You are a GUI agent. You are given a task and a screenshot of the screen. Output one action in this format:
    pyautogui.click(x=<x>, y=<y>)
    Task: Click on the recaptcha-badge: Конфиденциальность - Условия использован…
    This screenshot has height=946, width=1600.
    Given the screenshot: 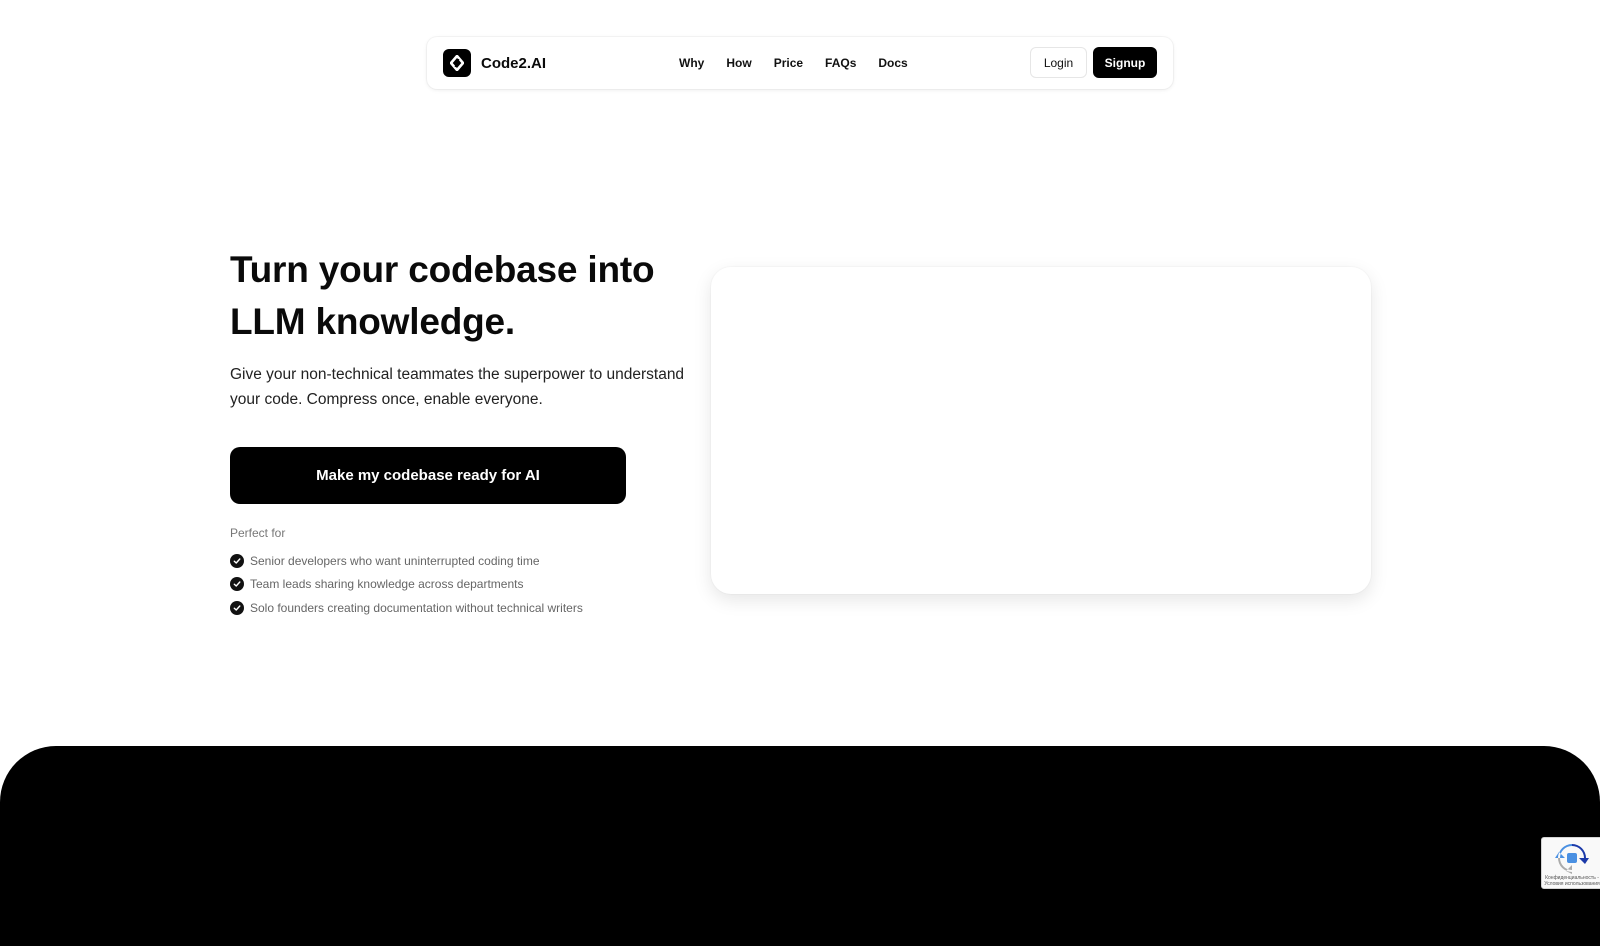 What is the action you would take?
    pyautogui.click(x=1570, y=863)
    